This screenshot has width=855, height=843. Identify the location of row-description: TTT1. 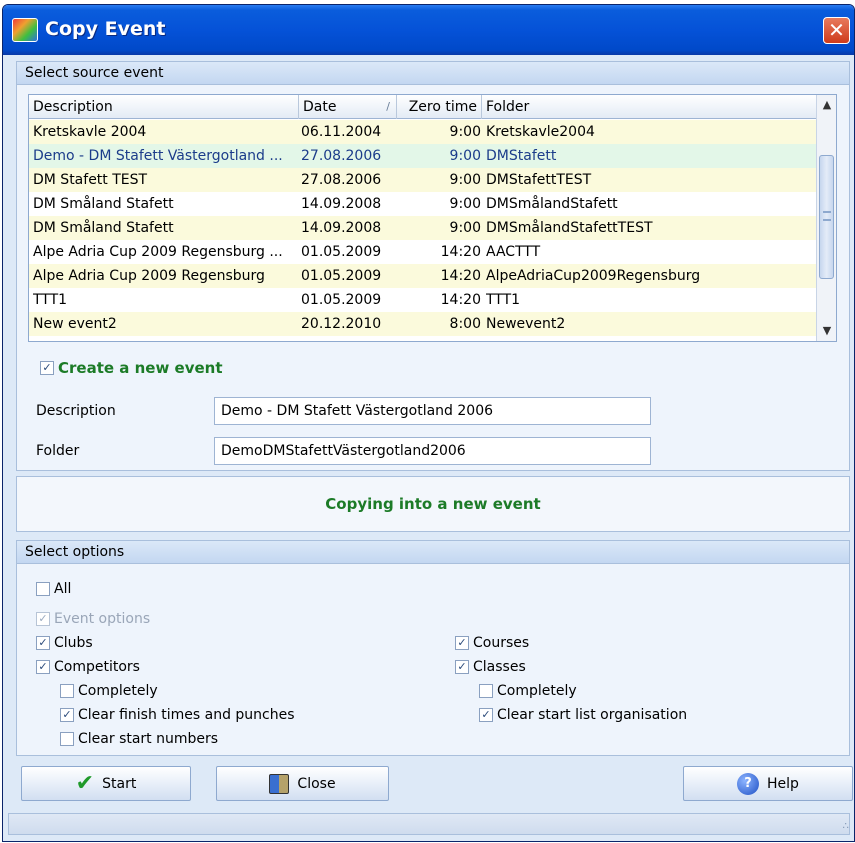
(50, 300).